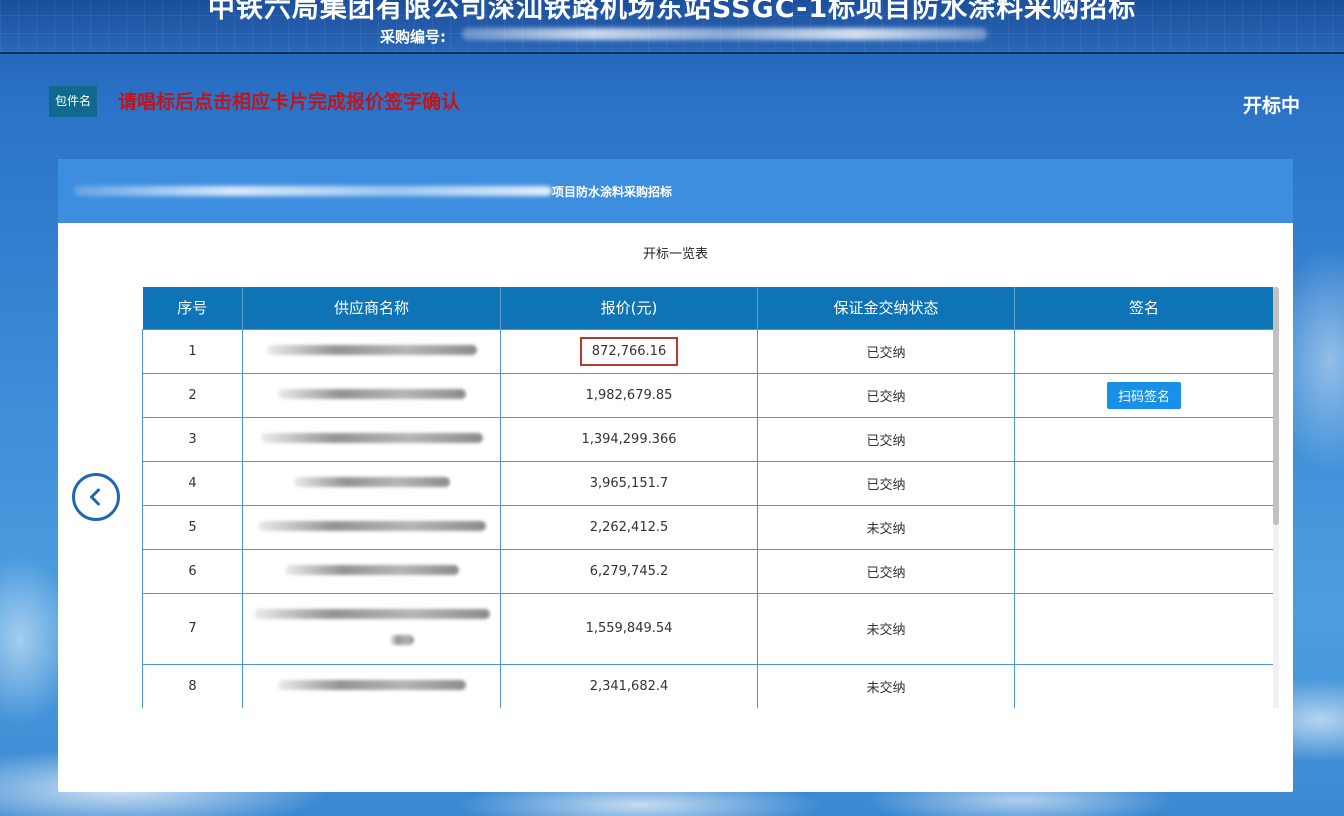 This screenshot has height=816, width=1344. I want to click on col-header-supplier: 供应商名称, so click(371, 308).